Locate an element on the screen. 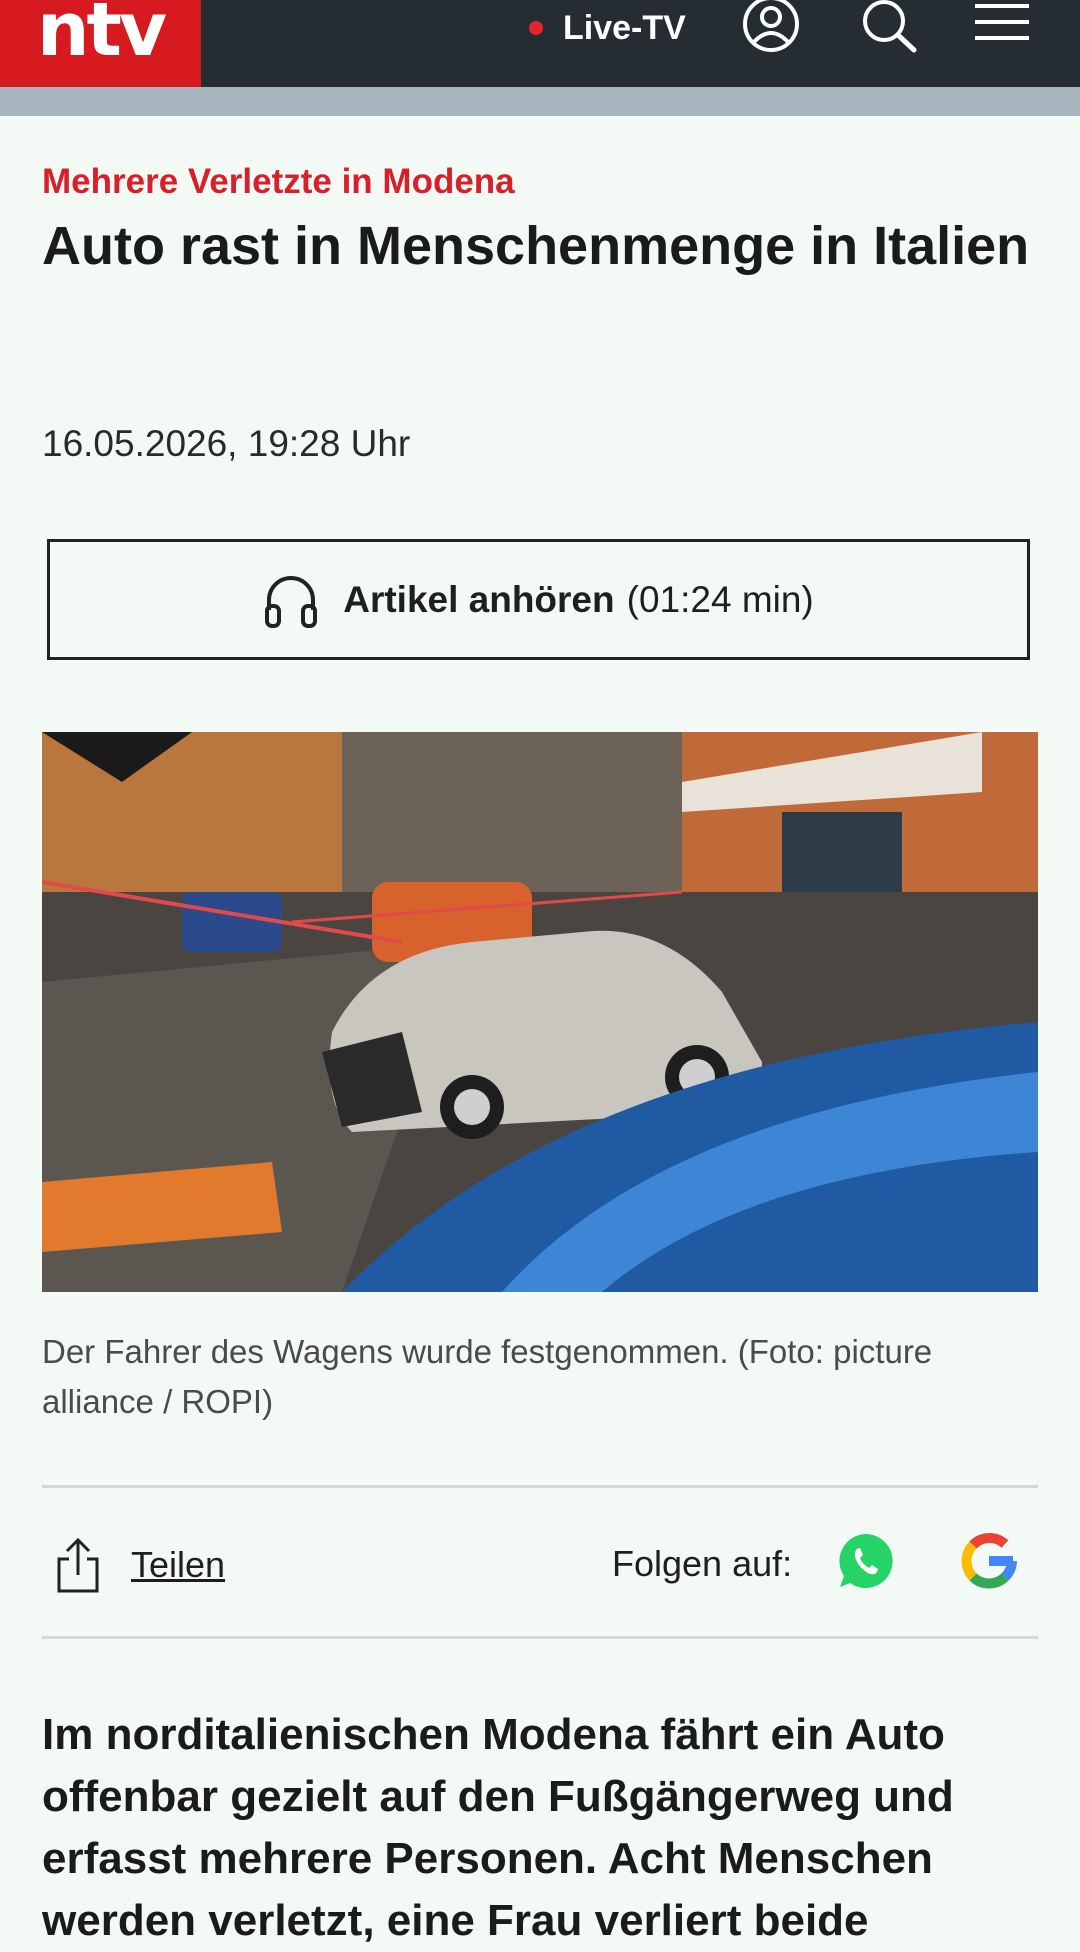 The image size is (1080, 1952). share-label: Teilen is located at coordinates (178, 1564).